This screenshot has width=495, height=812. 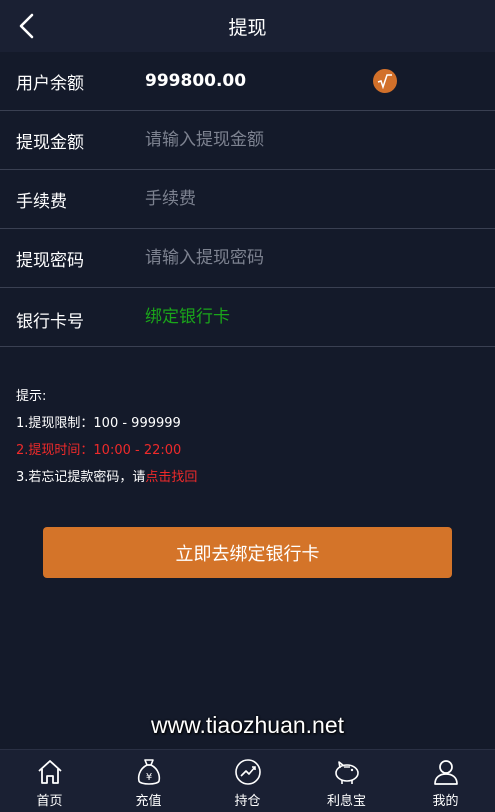 I want to click on tab-interest: 利息宝, so click(x=346, y=781).